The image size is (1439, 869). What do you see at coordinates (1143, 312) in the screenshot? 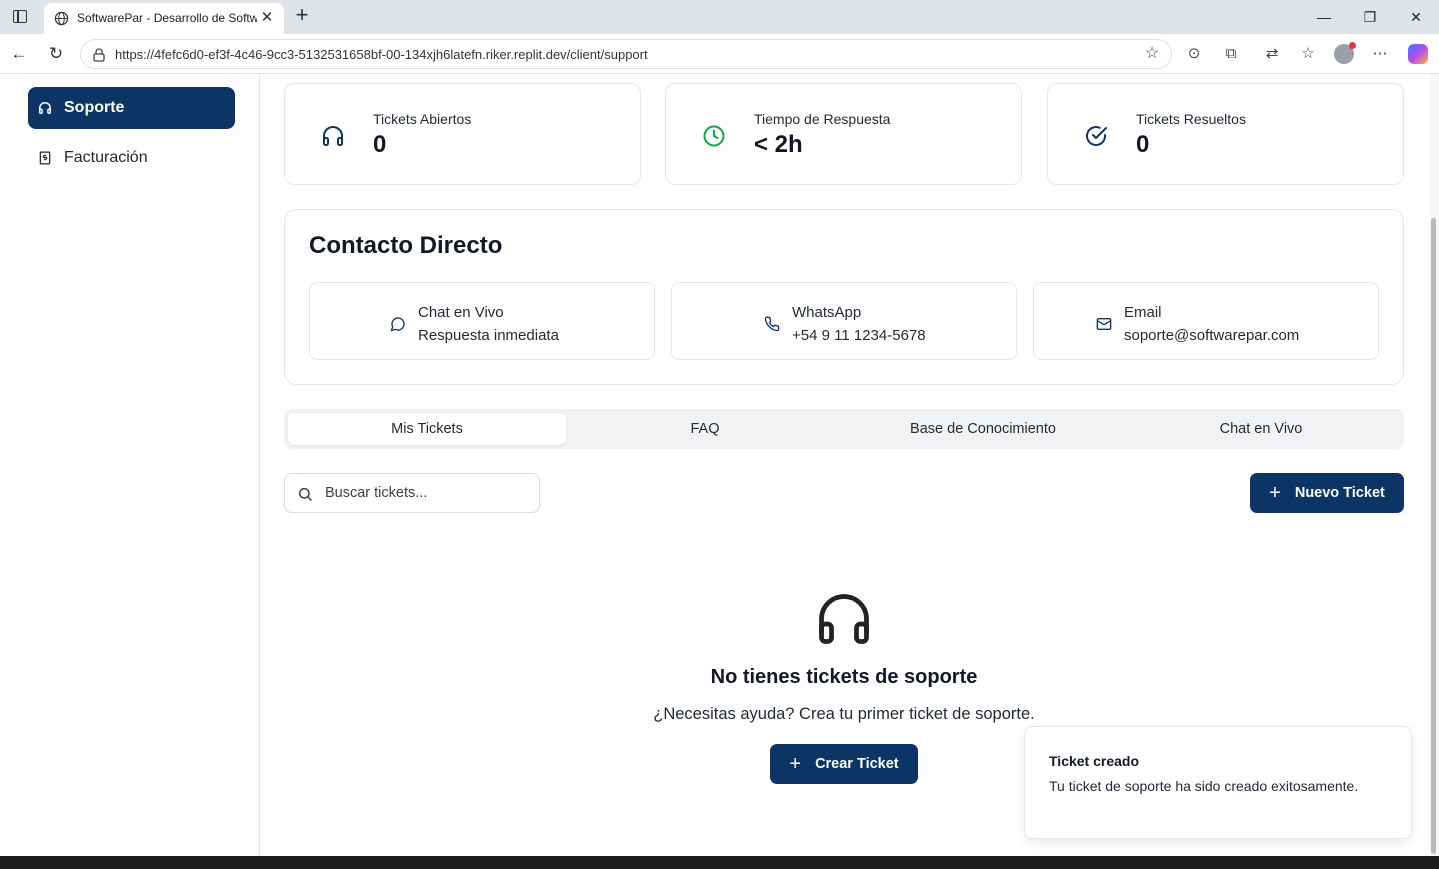
I see `contact-label: Email` at bounding box center [1143, 312].